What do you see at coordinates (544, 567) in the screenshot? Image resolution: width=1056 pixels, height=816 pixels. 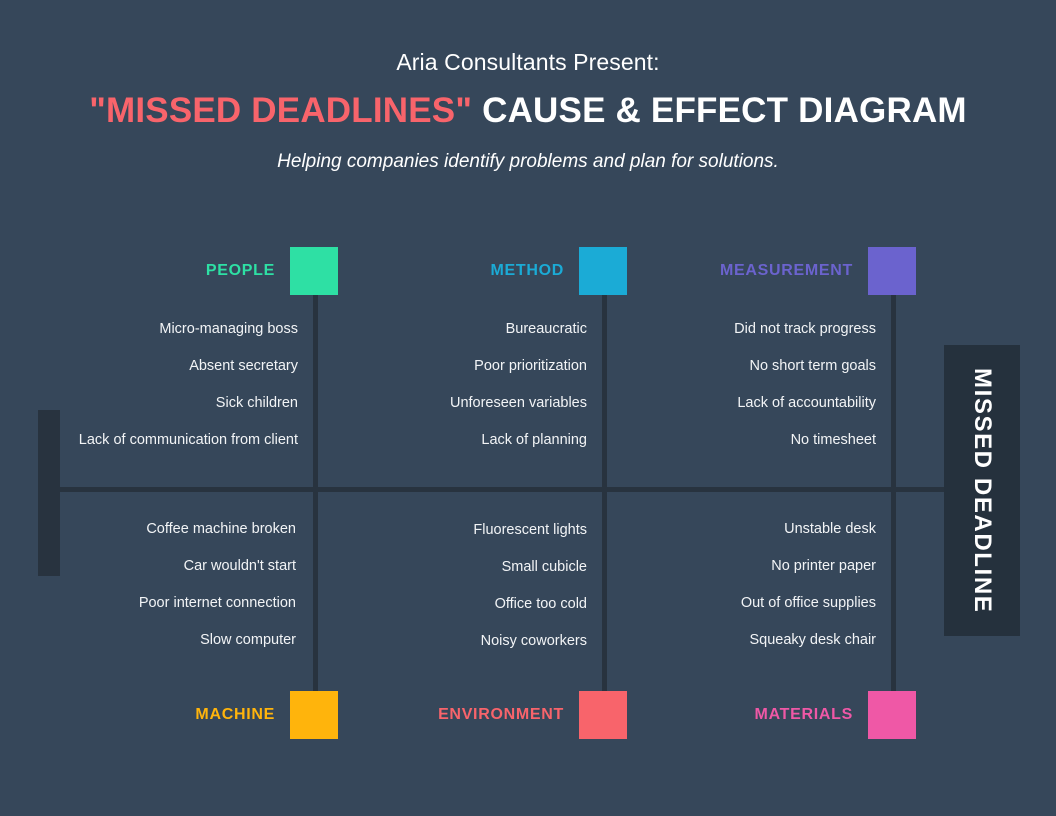 I see `cause-item: Small cubicle` at bounding box center [544, 567].